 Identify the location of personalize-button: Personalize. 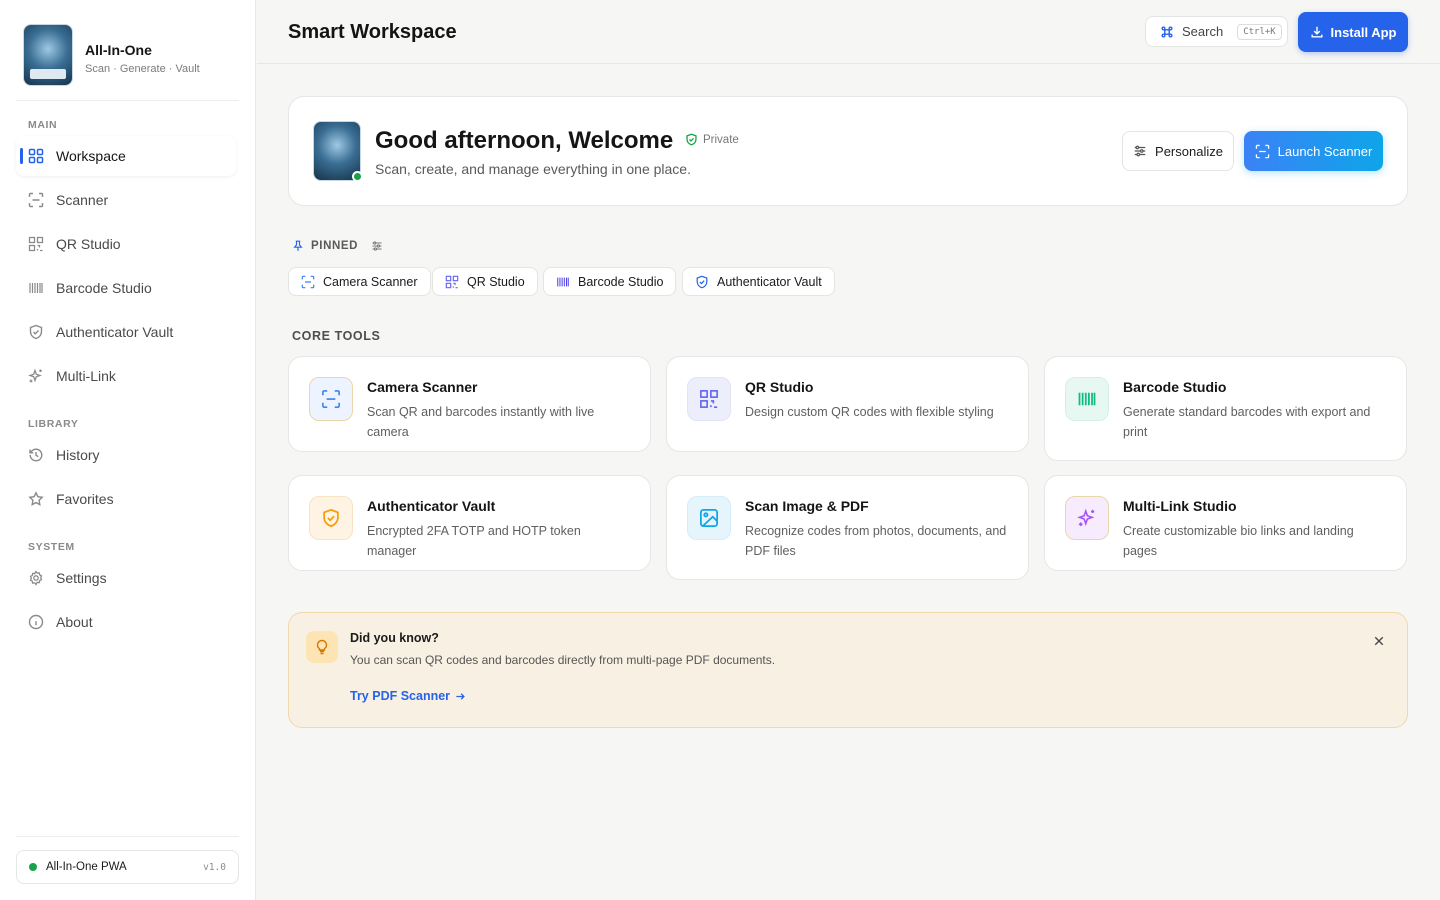
(1178, 151).